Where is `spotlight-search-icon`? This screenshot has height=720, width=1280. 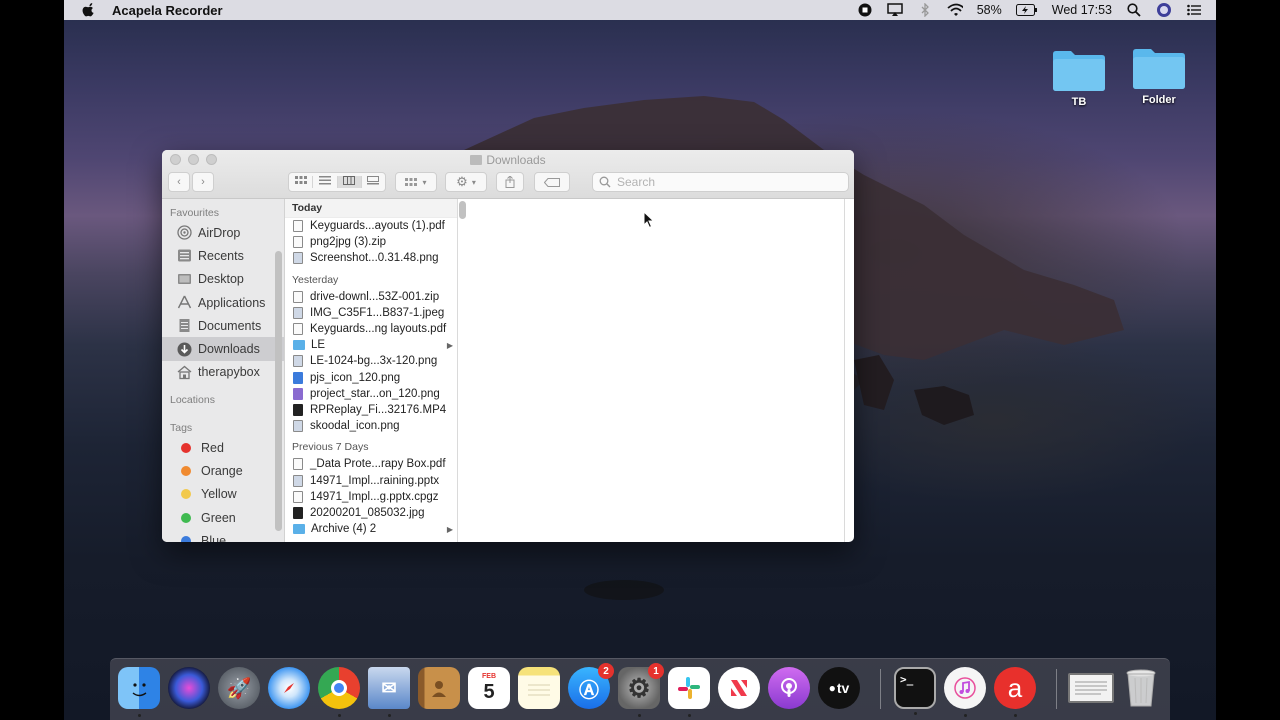 spotlight-search-icon is located at coordinates (1134, 10).